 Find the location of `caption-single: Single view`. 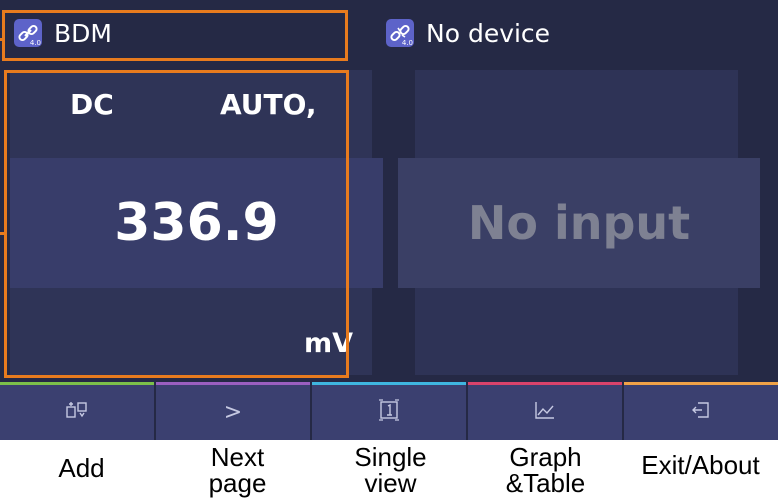

caption-single: Single view is located at coordinates (390, 470).